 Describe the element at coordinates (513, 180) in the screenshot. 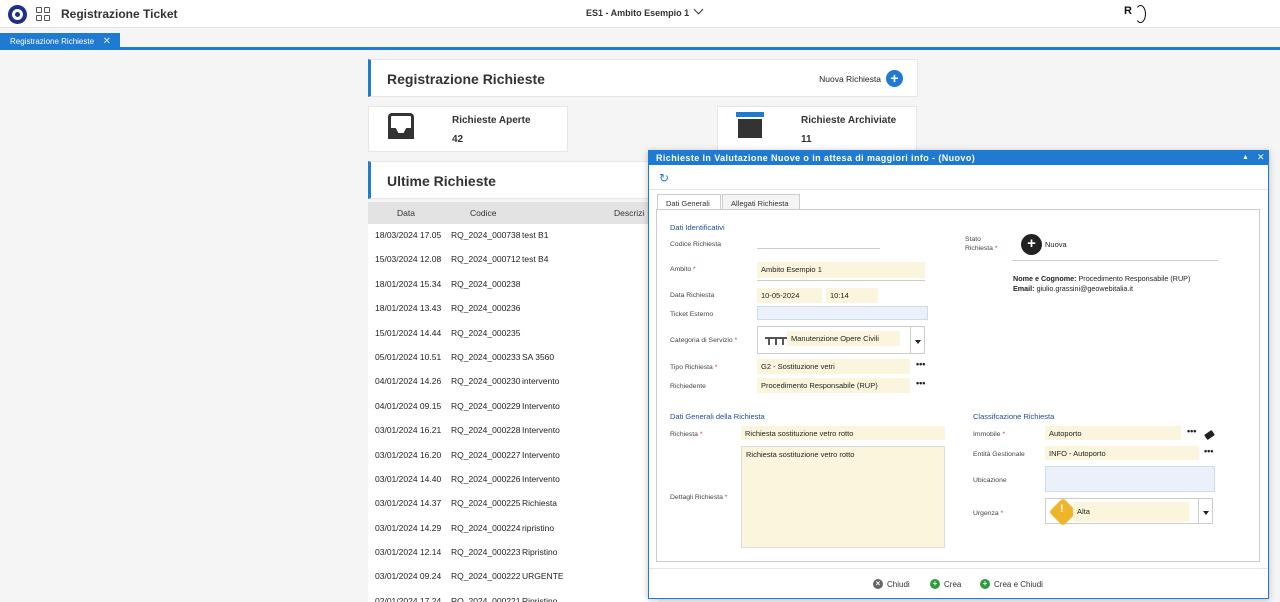

I see `latest-requests-header: Ultime Richieste` at that location.